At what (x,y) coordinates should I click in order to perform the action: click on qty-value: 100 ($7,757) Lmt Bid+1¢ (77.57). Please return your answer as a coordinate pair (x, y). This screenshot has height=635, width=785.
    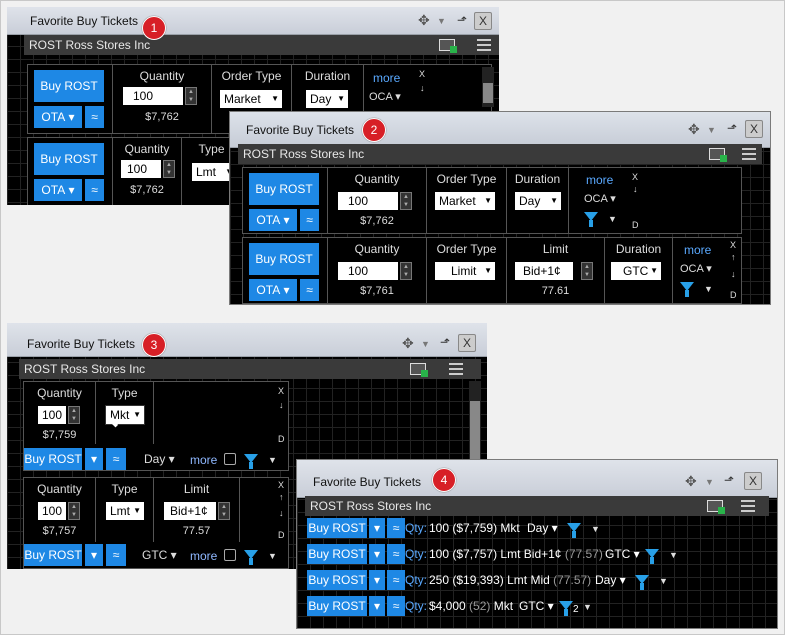
    Looking at the image, I should click on (516, 554).